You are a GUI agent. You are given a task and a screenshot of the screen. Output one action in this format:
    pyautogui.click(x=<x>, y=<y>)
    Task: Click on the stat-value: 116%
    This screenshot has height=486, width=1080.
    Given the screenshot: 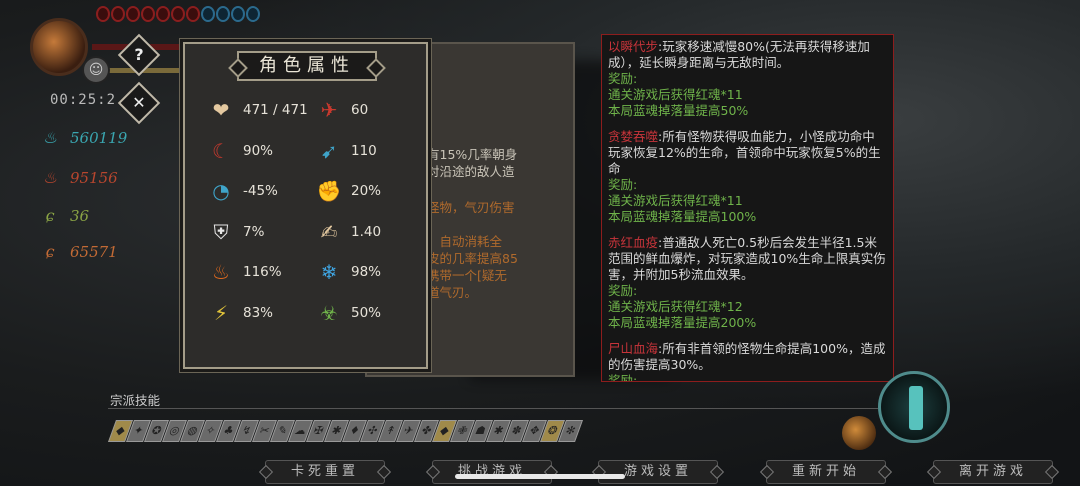 What is the action you would take?
    pyautogui.click(x=262, y=272)
    